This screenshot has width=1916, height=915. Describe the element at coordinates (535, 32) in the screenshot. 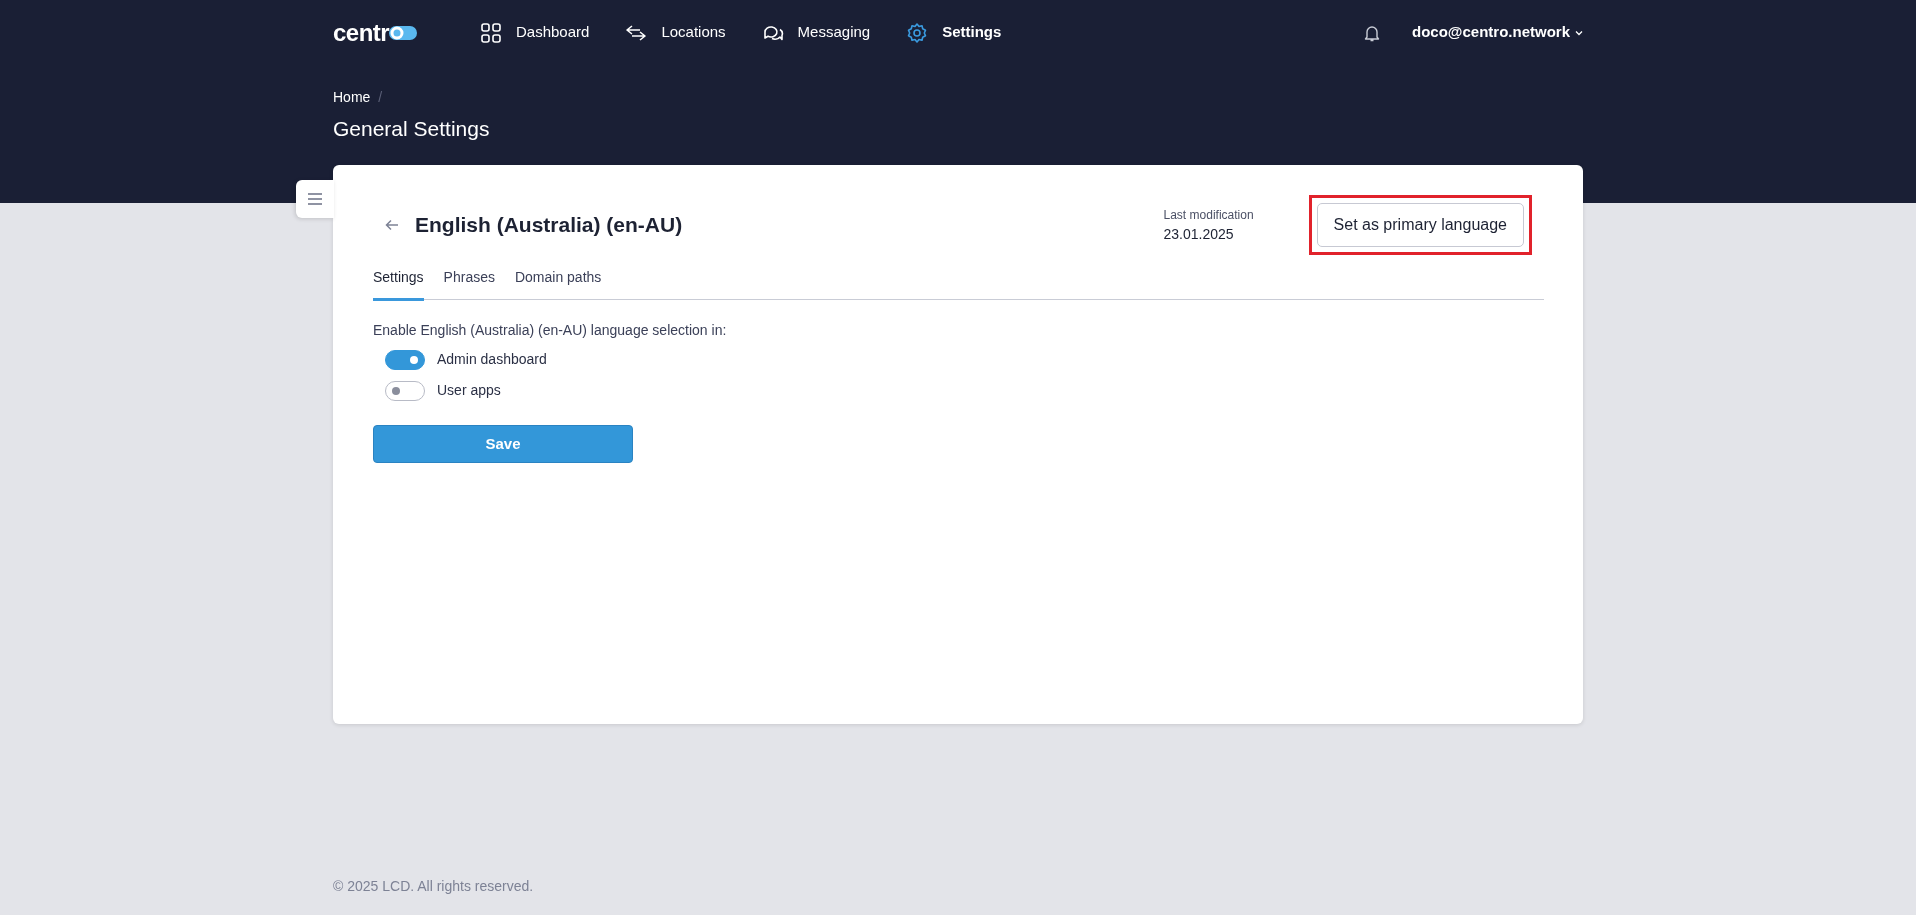

I see `nav-link: Dashboard` at that location.